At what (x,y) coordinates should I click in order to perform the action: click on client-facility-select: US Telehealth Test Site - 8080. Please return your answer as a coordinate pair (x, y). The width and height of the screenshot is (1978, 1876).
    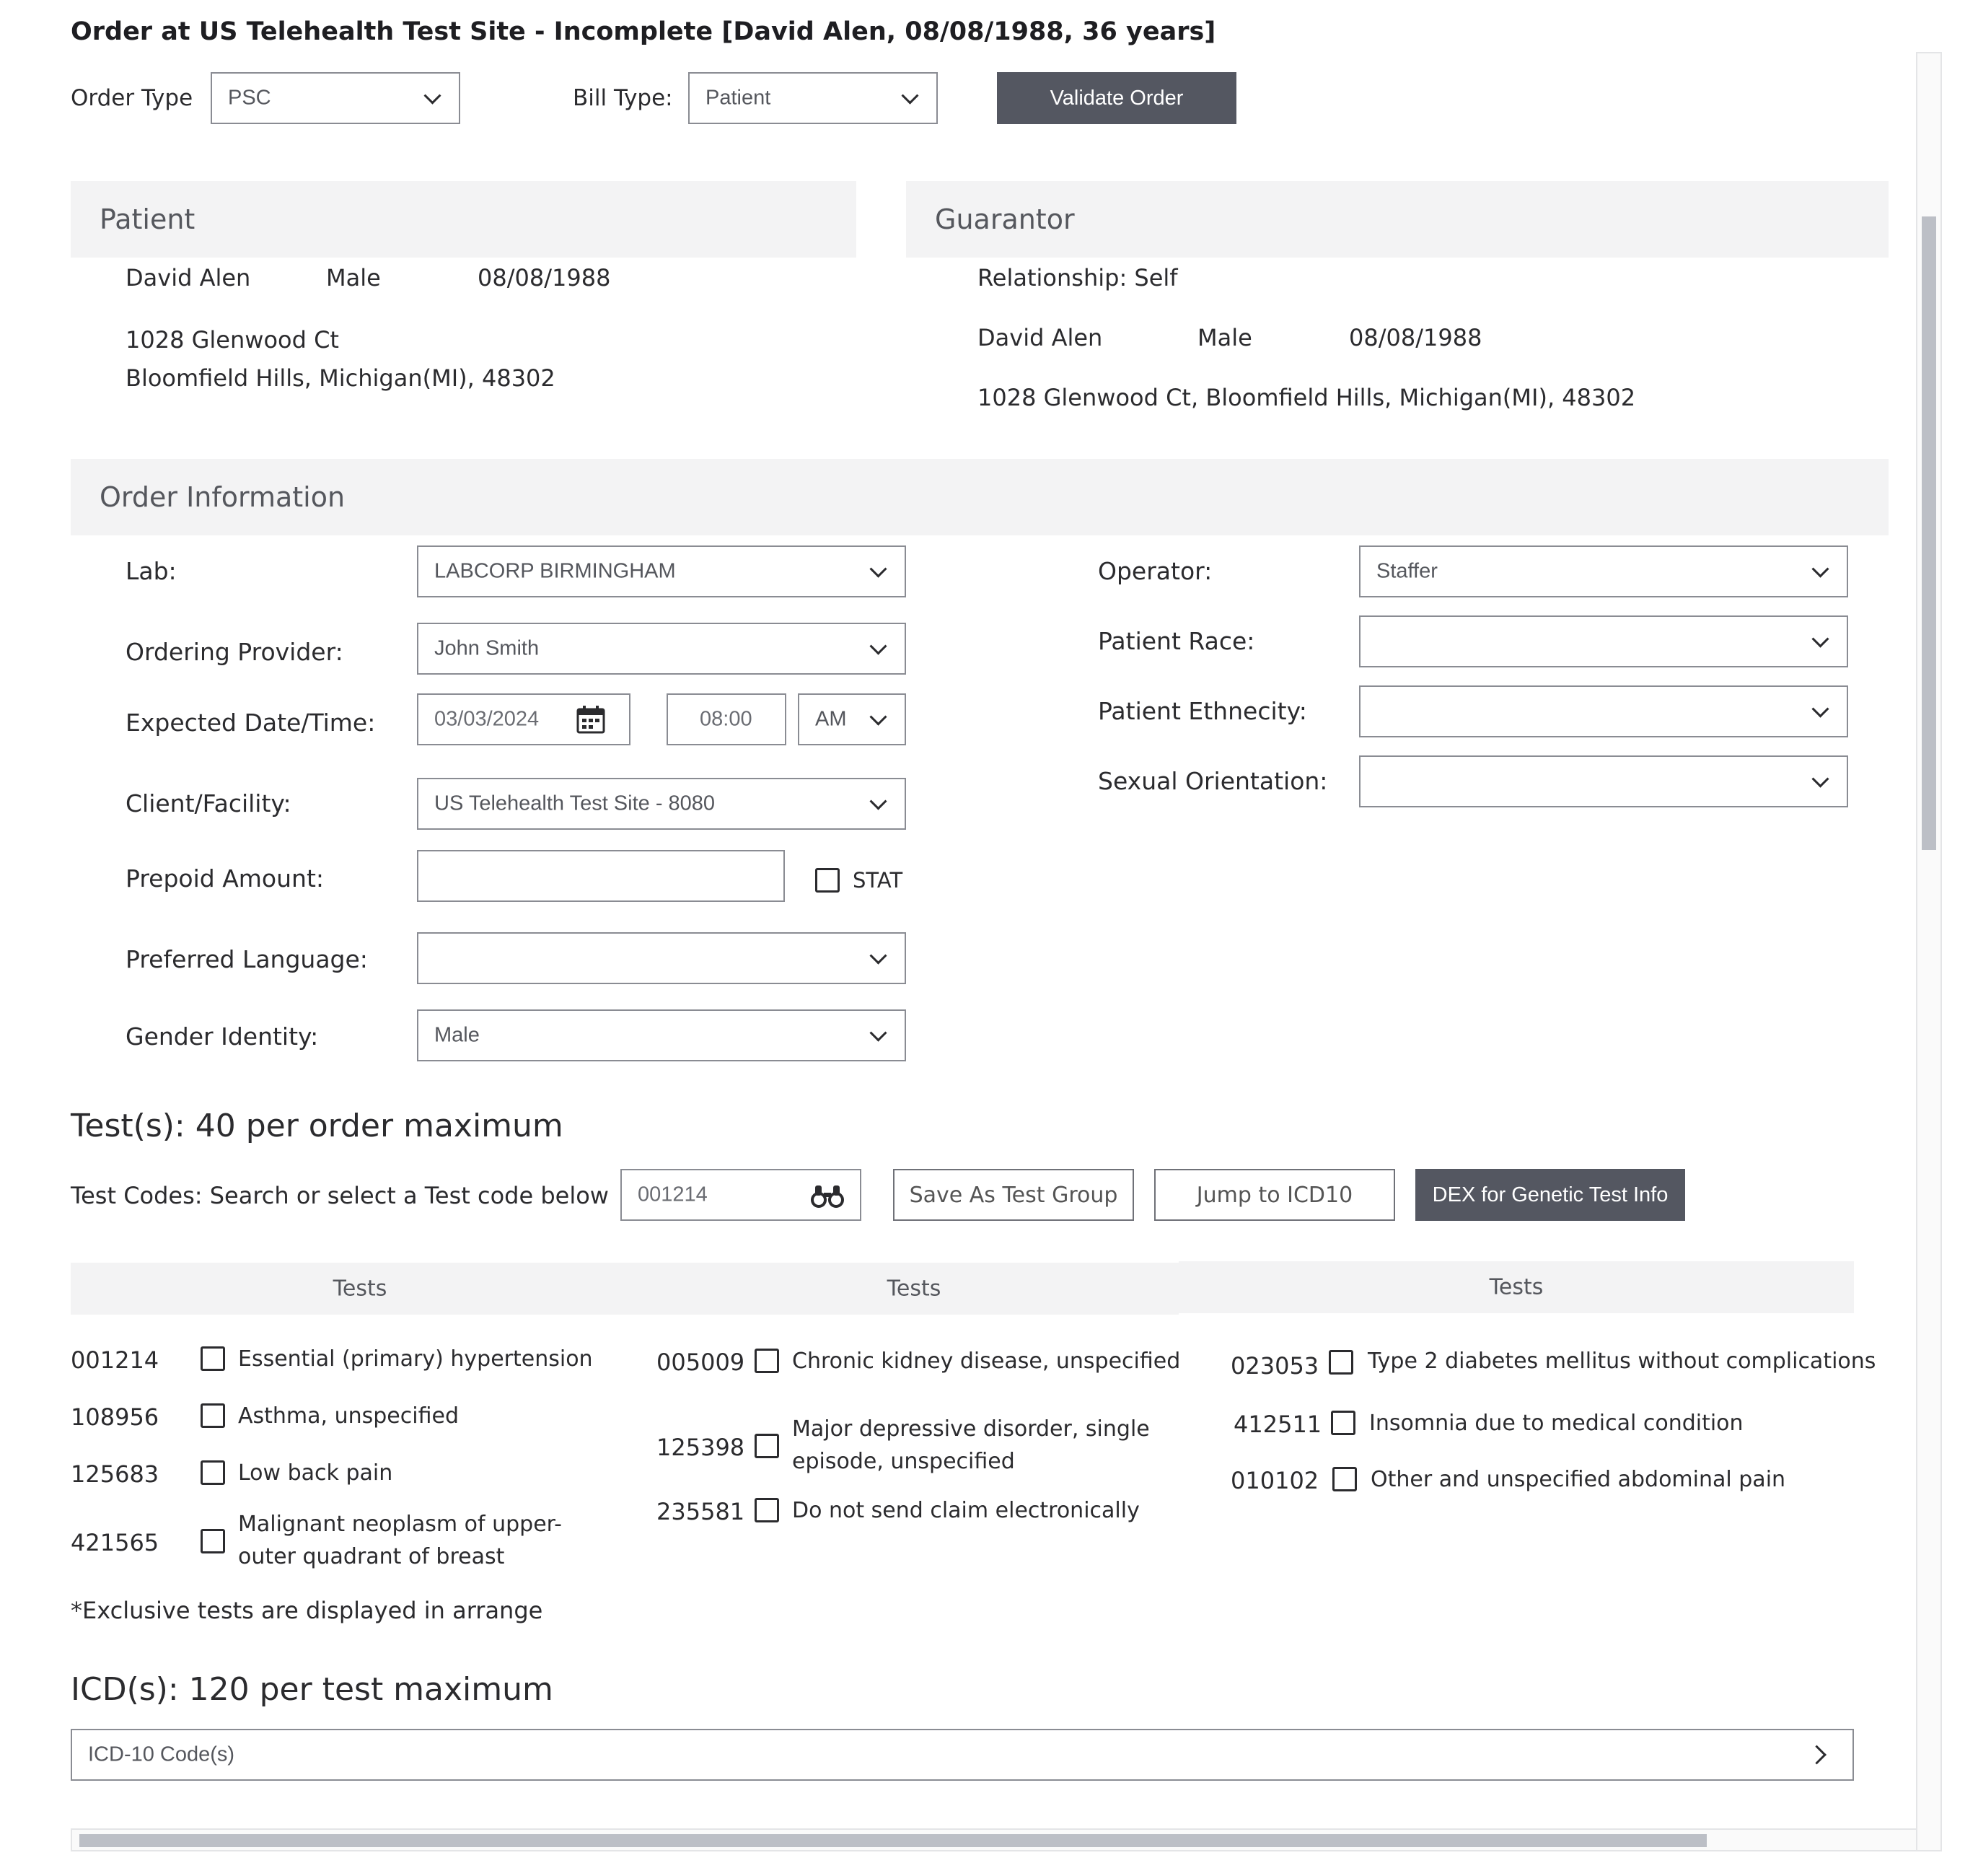
    Looking at the image, I should click on (661, 804).